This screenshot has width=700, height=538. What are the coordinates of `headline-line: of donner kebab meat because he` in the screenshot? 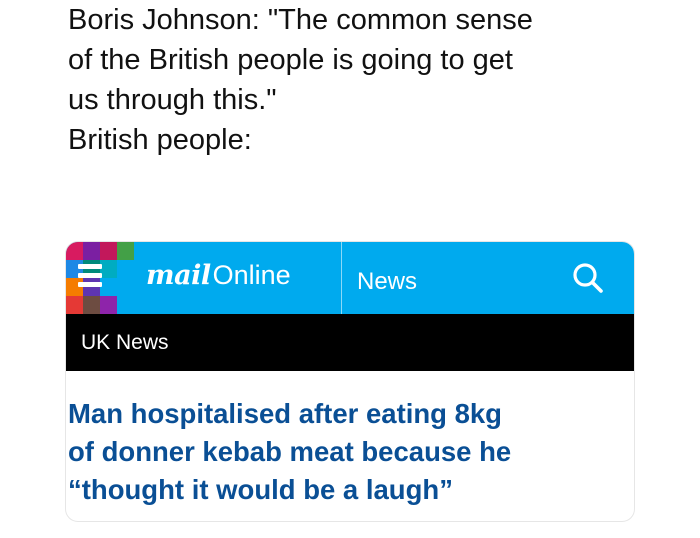 It's located at (290, 451).